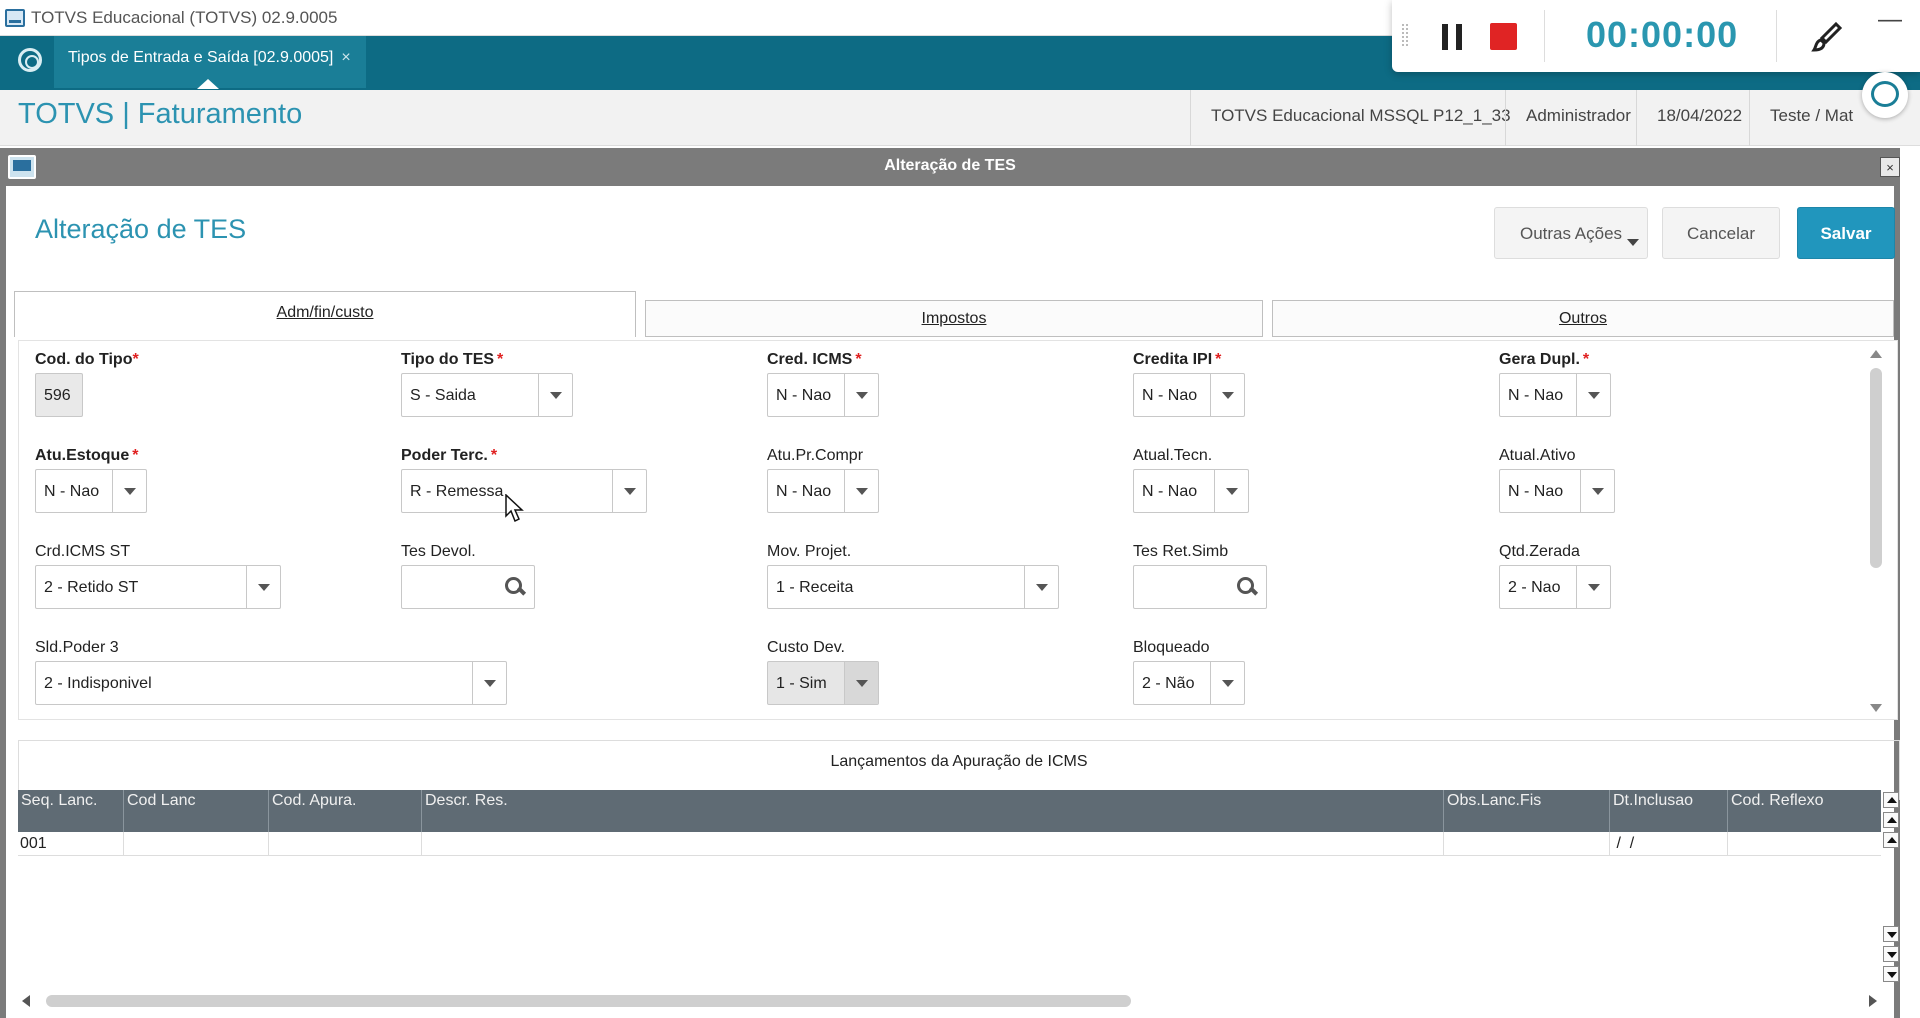  I want to click on form-vertical-scrollbar, so click(1876, 531).